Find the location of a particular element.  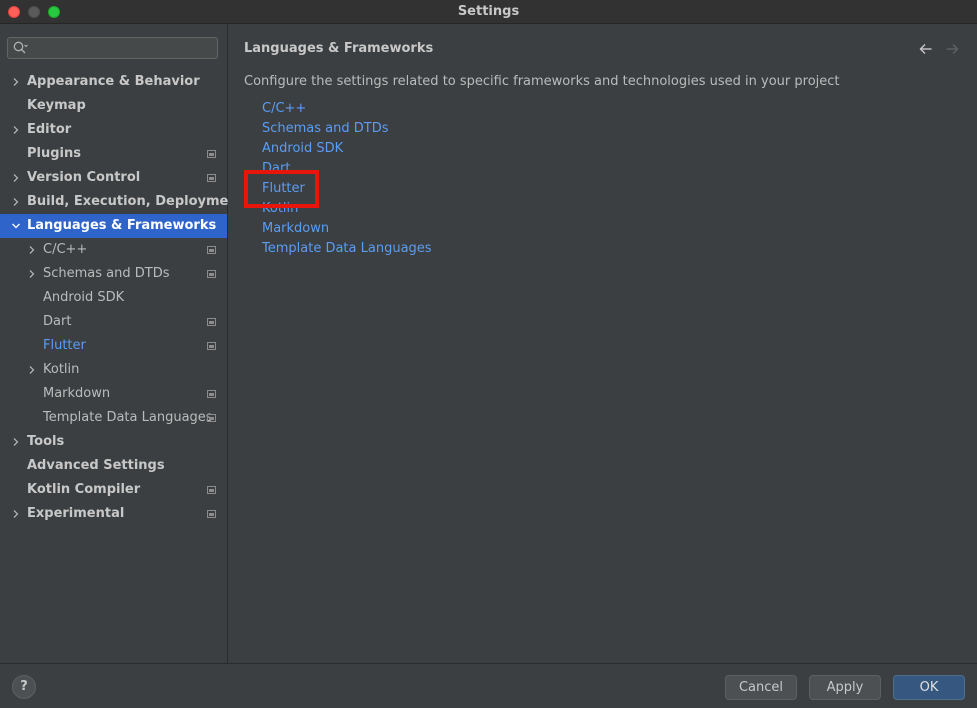

sidebar-item-label: Version Control is located at coordinates (84, 177).